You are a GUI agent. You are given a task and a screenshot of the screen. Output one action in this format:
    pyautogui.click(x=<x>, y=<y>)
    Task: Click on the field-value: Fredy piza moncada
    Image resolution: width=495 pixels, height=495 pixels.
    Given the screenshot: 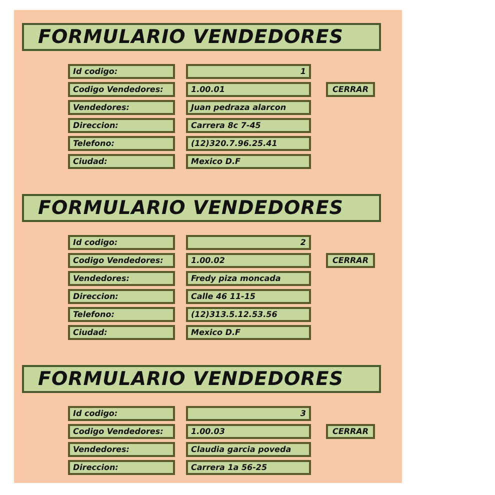 What is the action you would take?
    pyautogui.click(x=248, y=278)
    